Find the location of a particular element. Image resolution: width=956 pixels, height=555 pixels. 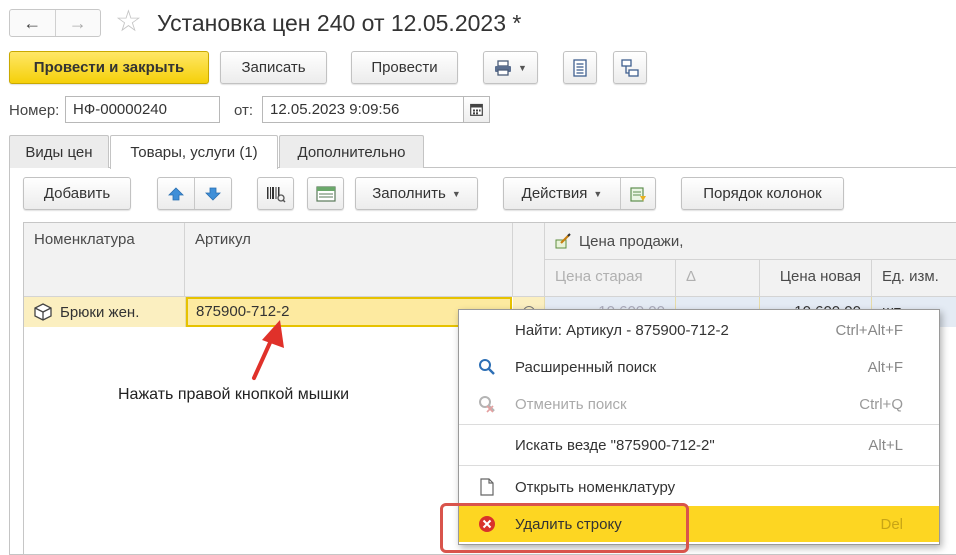

menu-item-shortcut: Alt+F is located at coordinates (885, 367).